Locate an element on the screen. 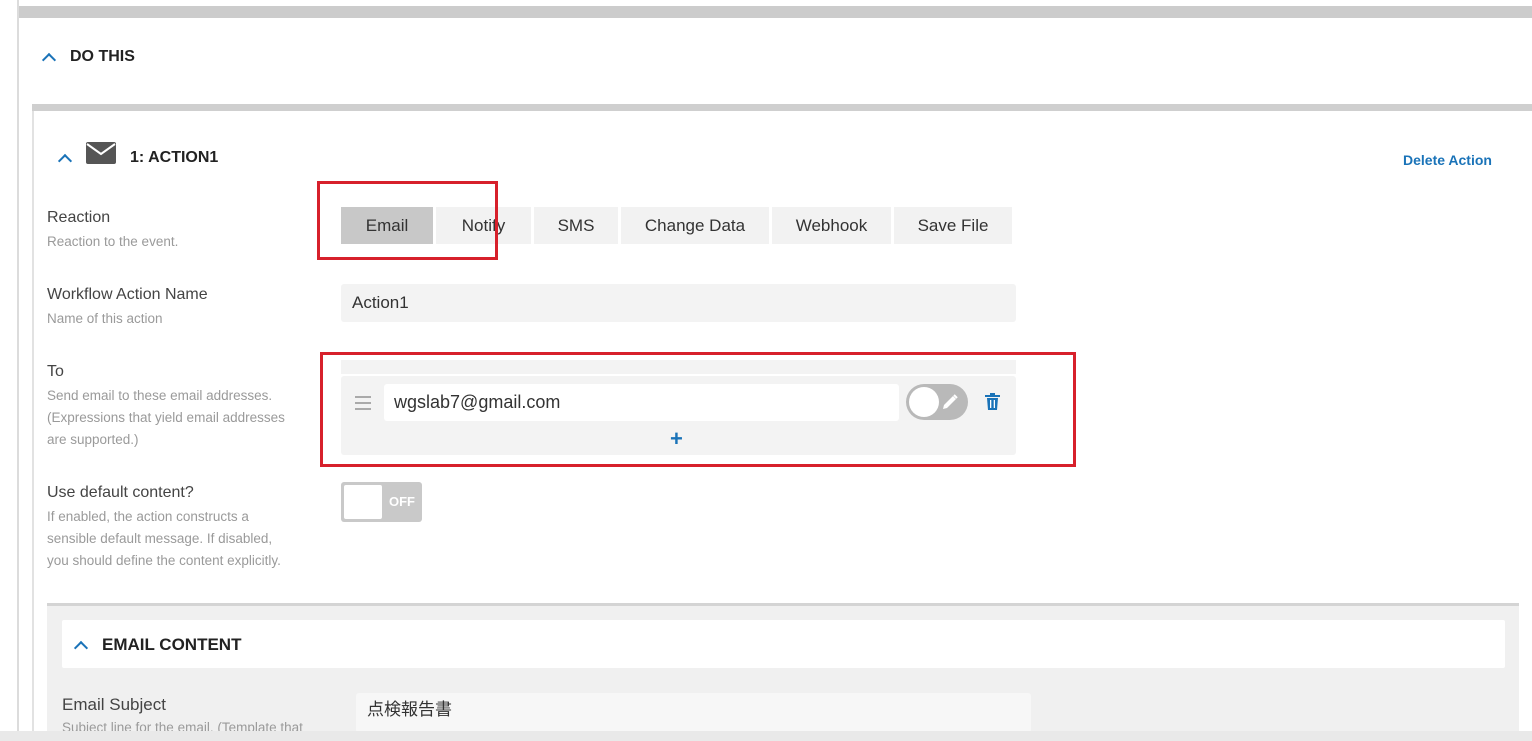 The image size is (1532, 741). to-hint-line-3: are supported.) is located at coordinates (93, 439).